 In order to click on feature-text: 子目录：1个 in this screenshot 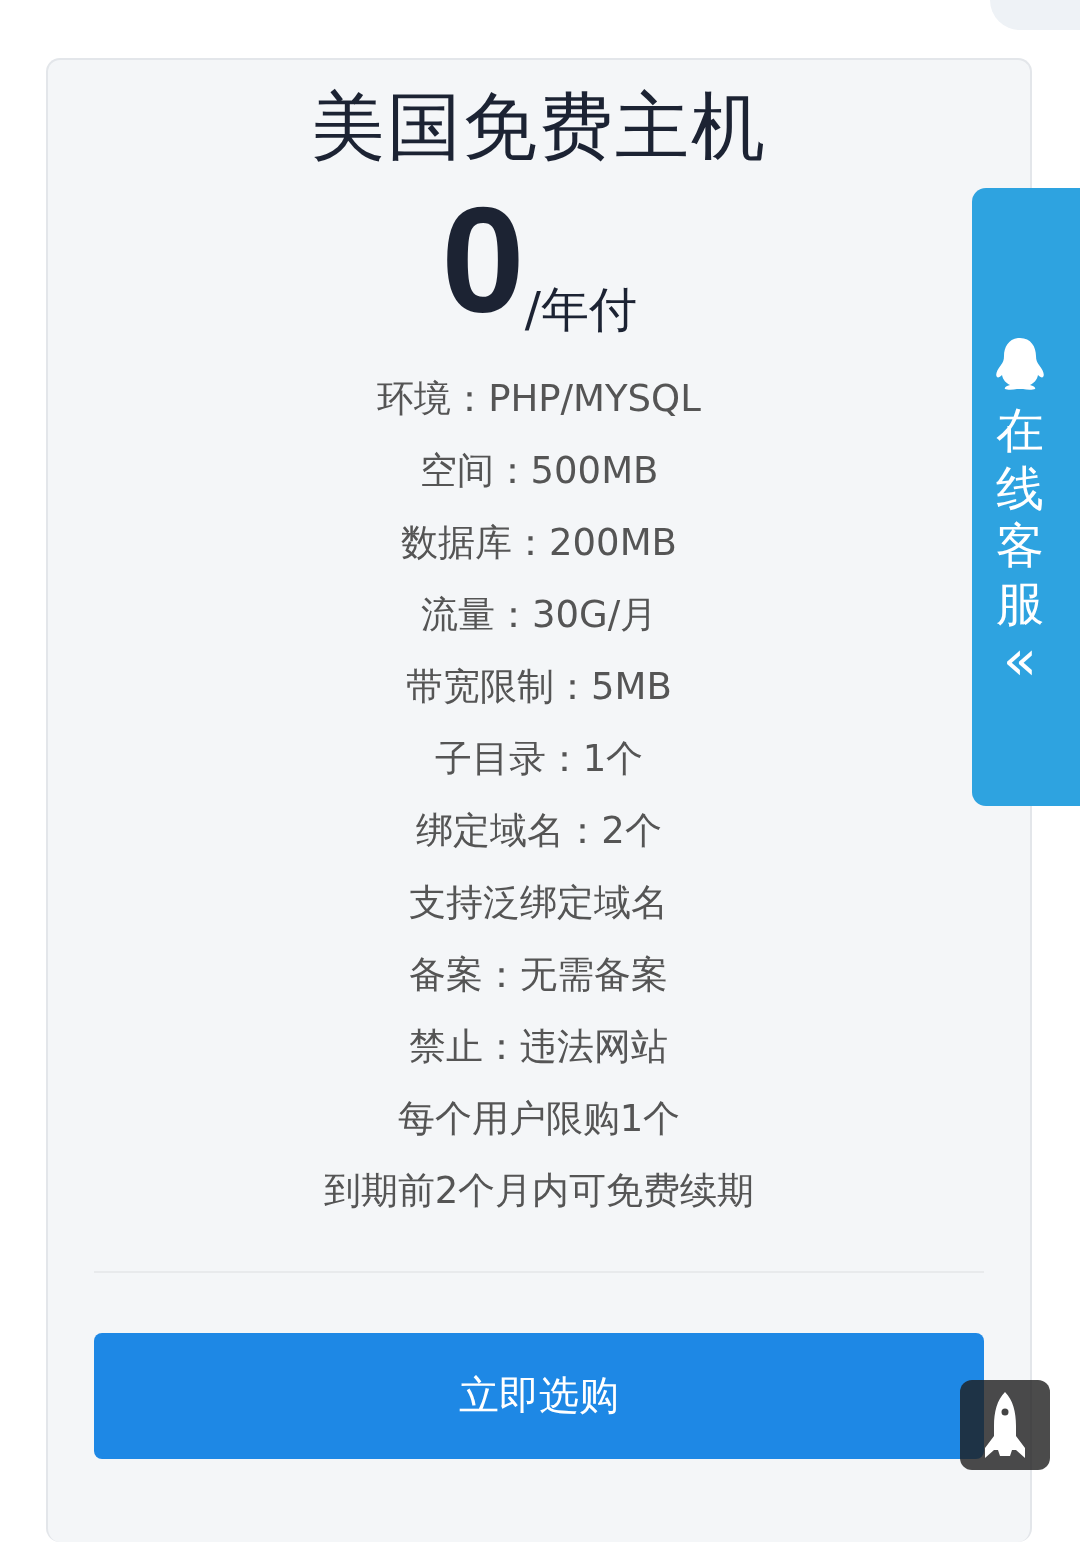, I will do `click(539, 758)`.